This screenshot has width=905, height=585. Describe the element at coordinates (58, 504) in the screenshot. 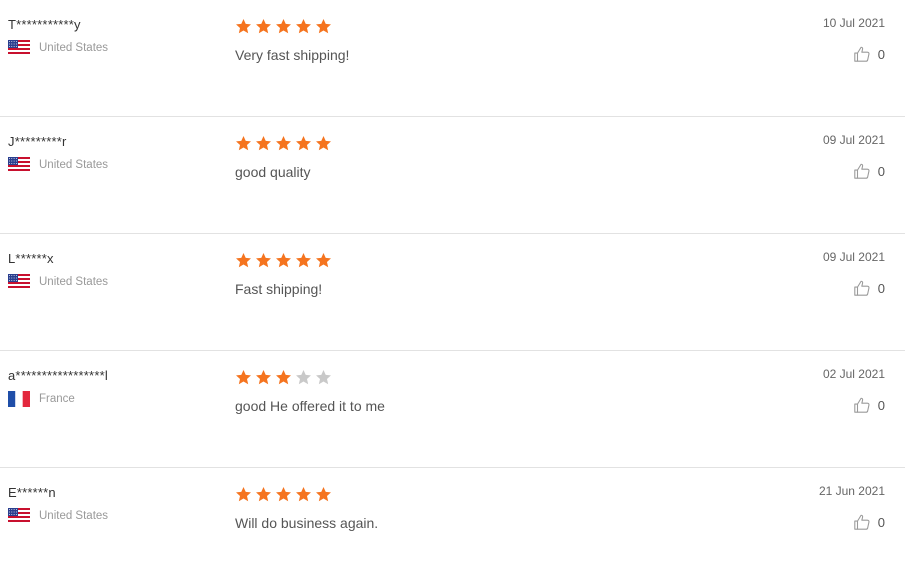

I see `reviewer-info: E******n United States` at that location.